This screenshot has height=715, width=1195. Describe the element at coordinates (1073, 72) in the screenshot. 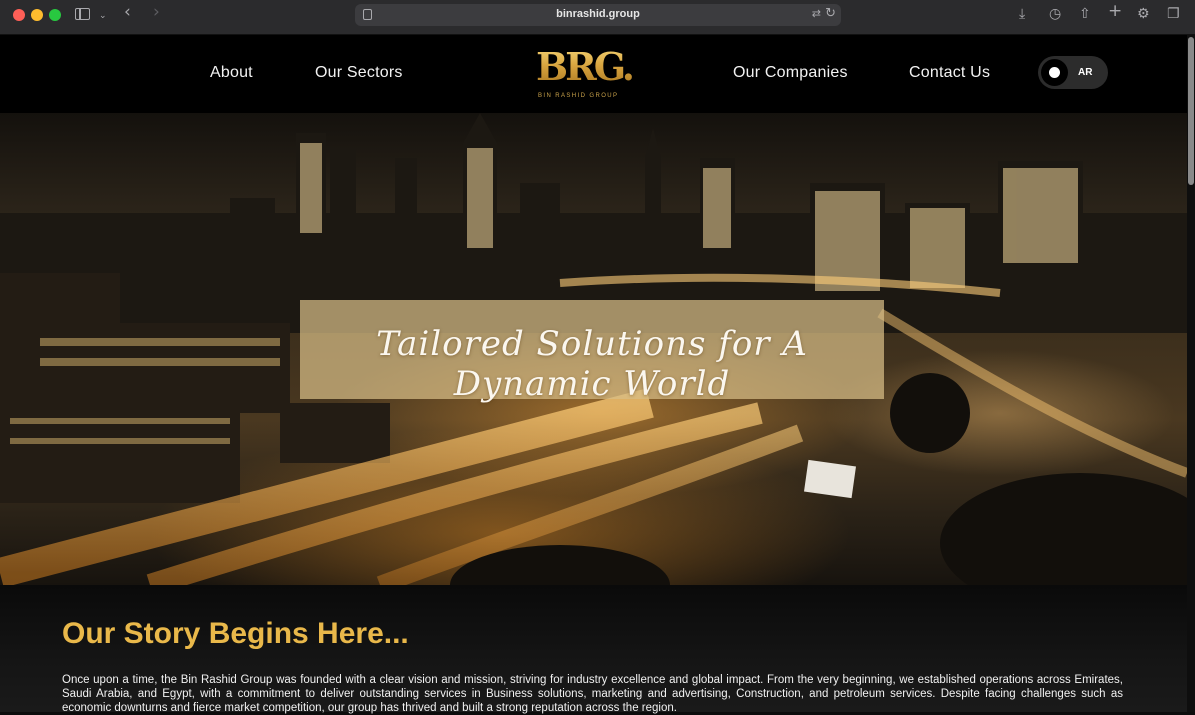

I see `language-toggle: AR` at that location.